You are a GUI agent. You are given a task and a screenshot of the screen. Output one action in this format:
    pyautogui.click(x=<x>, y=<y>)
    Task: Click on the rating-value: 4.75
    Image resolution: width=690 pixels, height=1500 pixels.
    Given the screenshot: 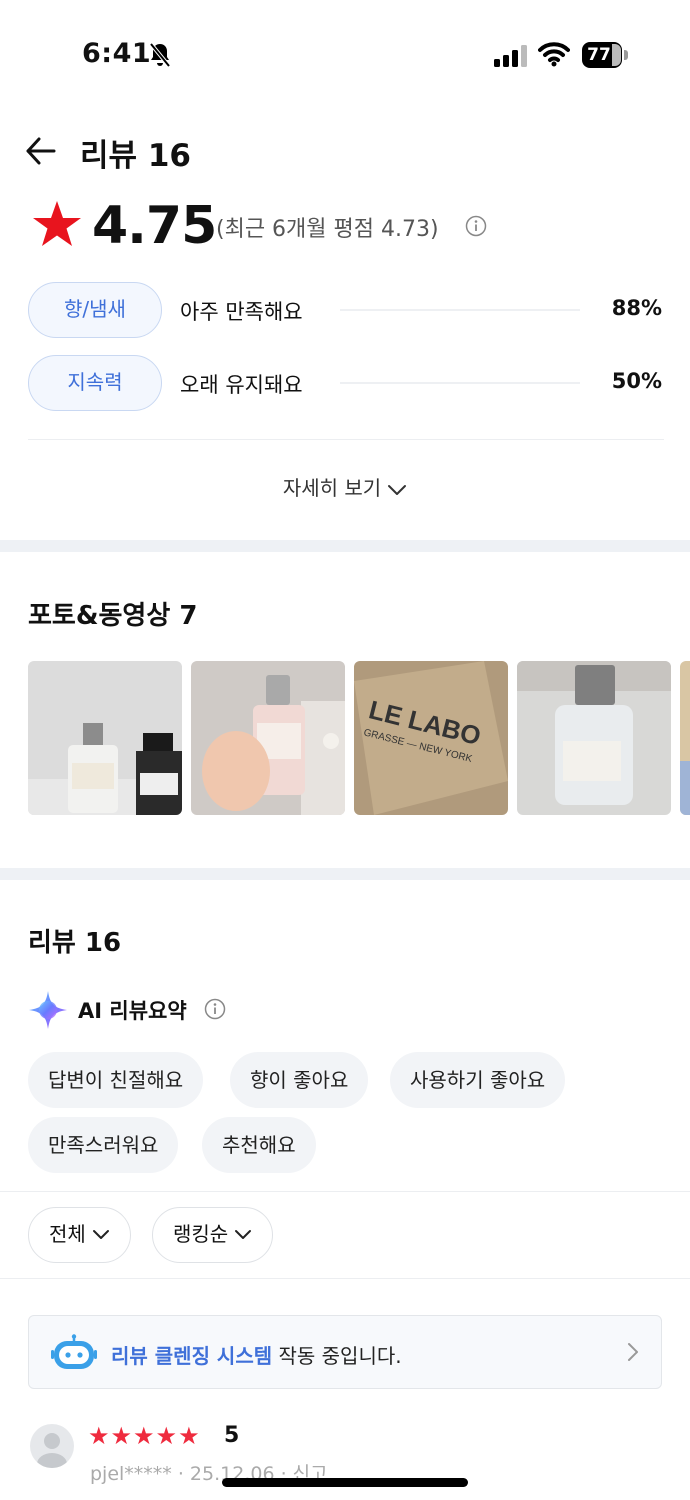 What is the action you would take?
    pyautogui.click(x=154, y=226)
    